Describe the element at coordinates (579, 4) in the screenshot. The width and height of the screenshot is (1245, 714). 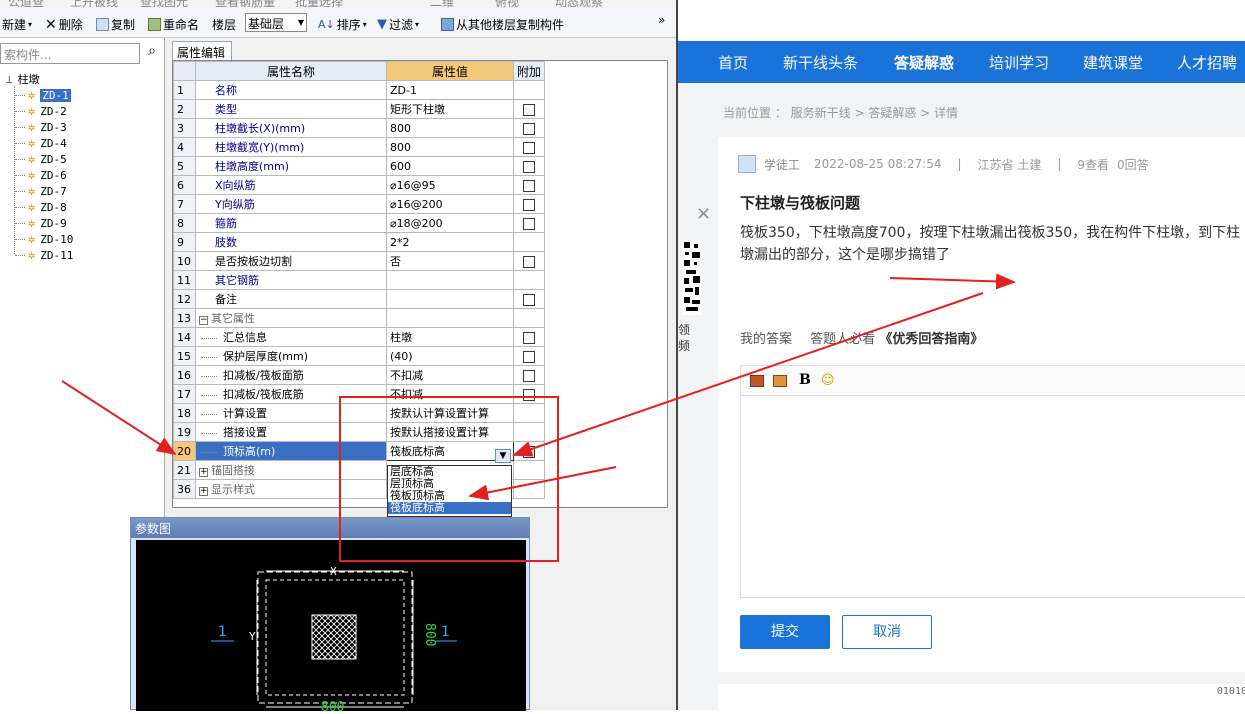
I see `top-strip-item: 动态观察` at that location.